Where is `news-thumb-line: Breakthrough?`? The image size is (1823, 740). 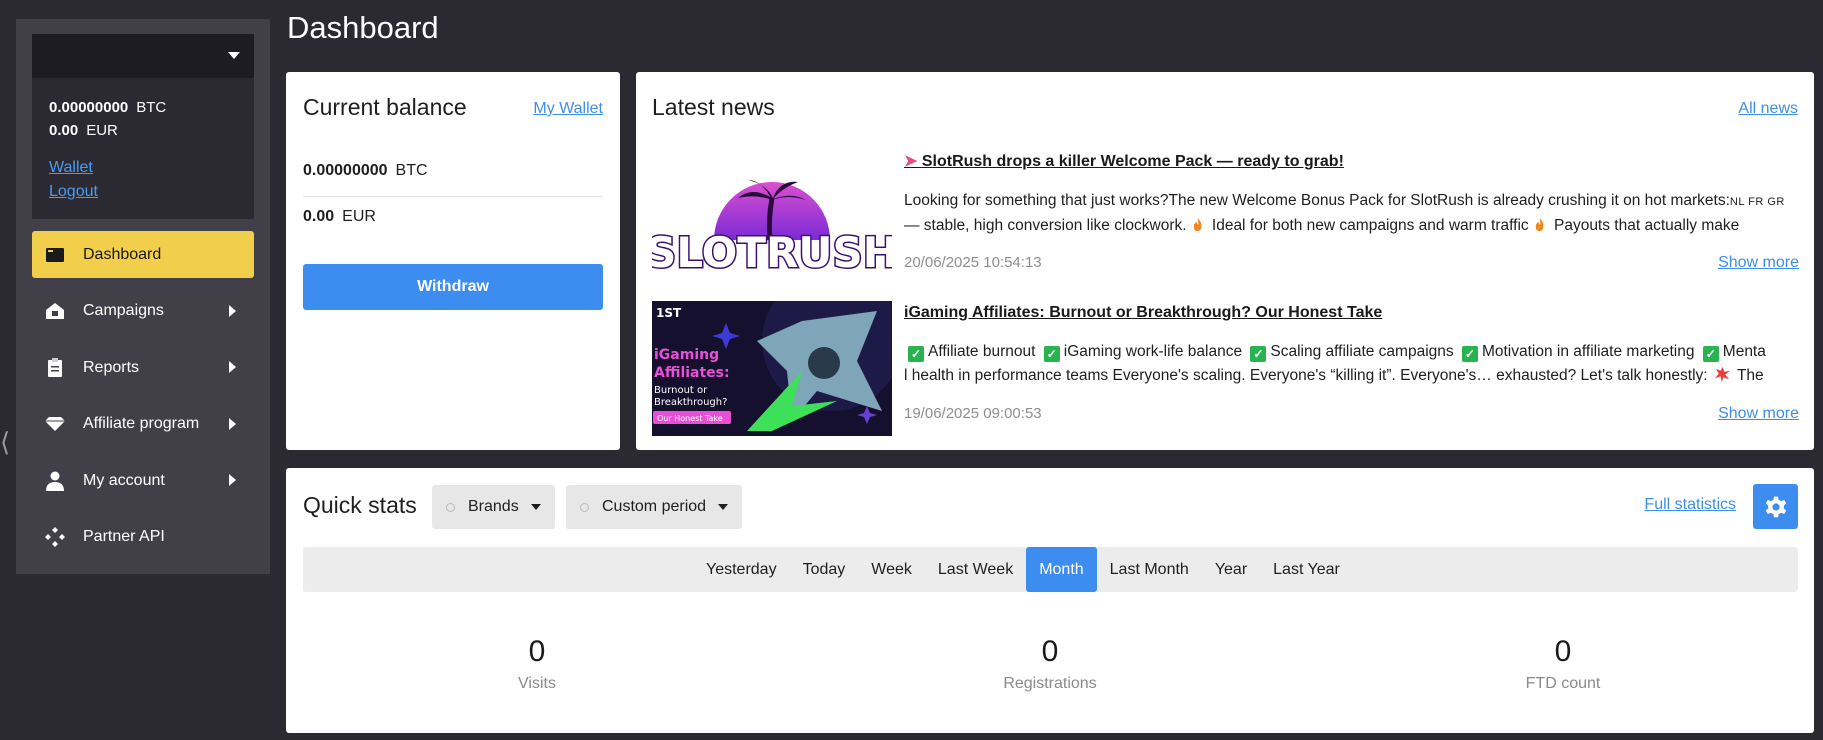 news-thumb-line: Breakthrough? is located at coordinates (690, 402).